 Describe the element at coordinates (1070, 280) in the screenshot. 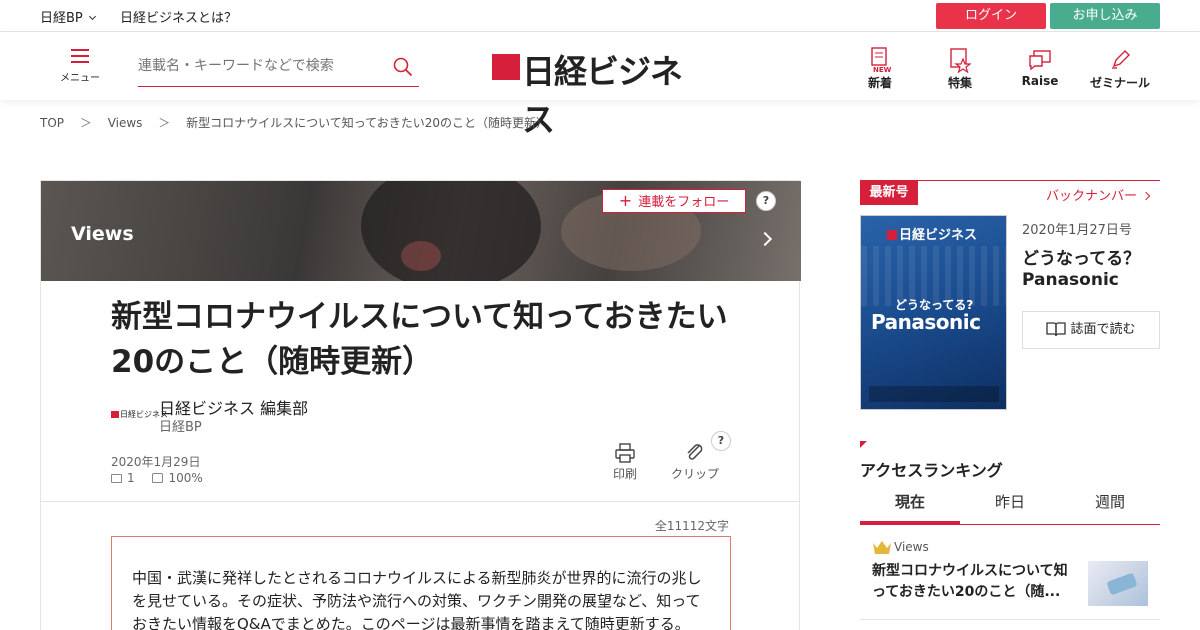

I see `issue-title-line2: Panasonic` at that location.